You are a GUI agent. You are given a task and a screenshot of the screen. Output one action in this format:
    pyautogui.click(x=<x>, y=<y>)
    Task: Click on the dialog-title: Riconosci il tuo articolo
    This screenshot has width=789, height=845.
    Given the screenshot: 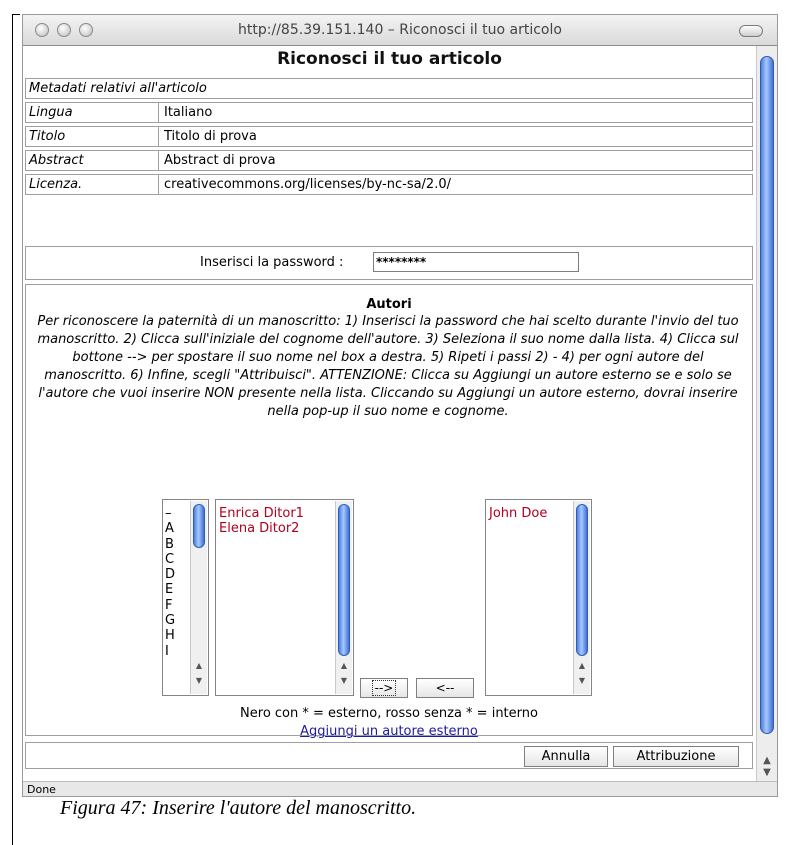 What is the action you would take?
    pyautogui.click(x=389, y=59)
    